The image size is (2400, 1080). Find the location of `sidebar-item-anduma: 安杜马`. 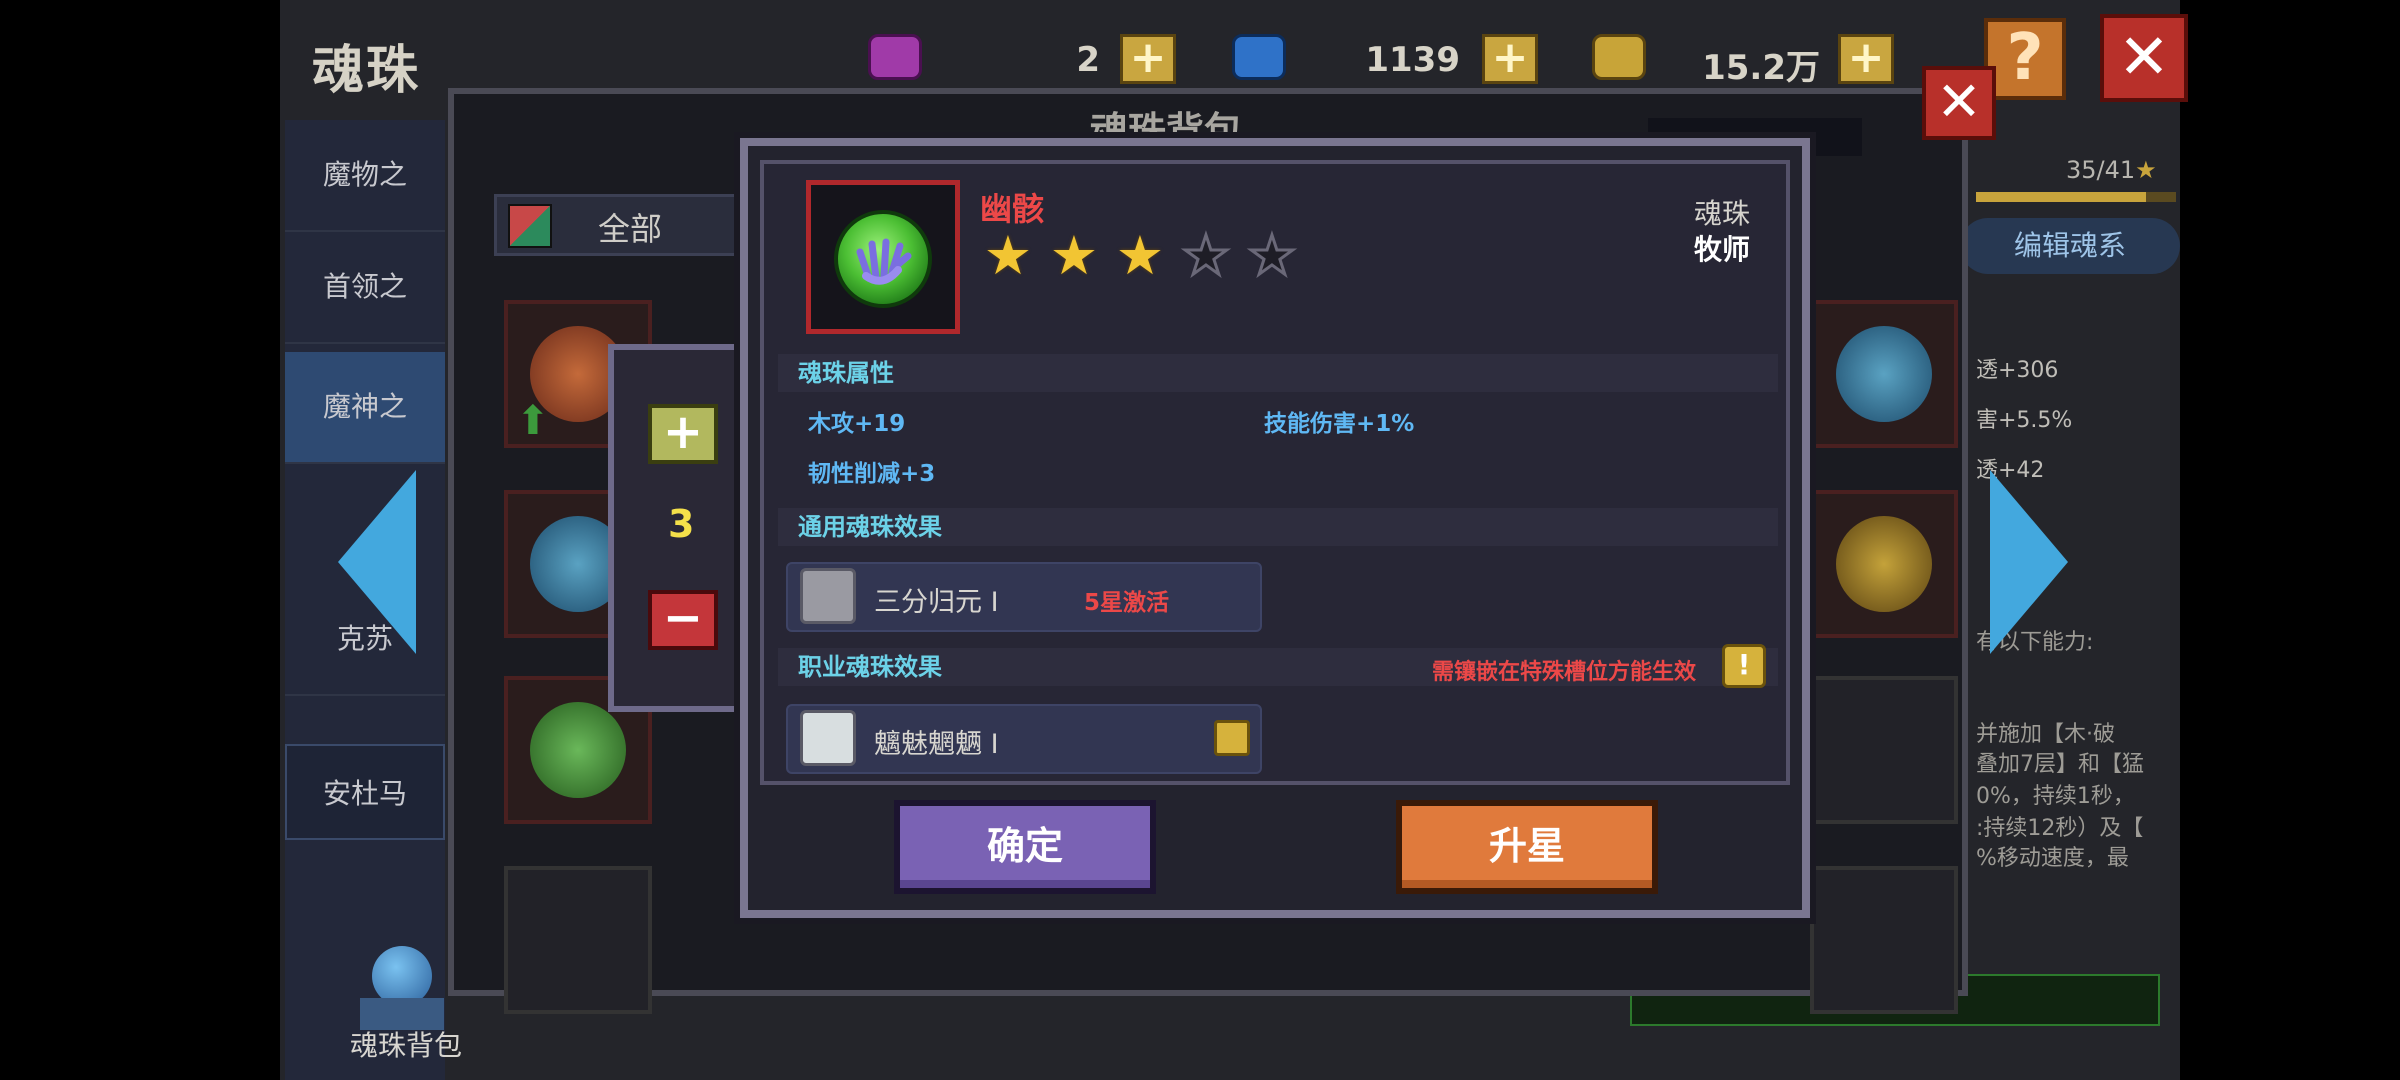

sidebar-item-anduma: 安杜马 is located at coordinates (365, 792).